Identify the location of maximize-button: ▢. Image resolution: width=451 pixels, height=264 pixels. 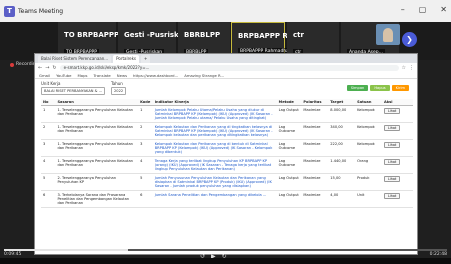
(423, 9).